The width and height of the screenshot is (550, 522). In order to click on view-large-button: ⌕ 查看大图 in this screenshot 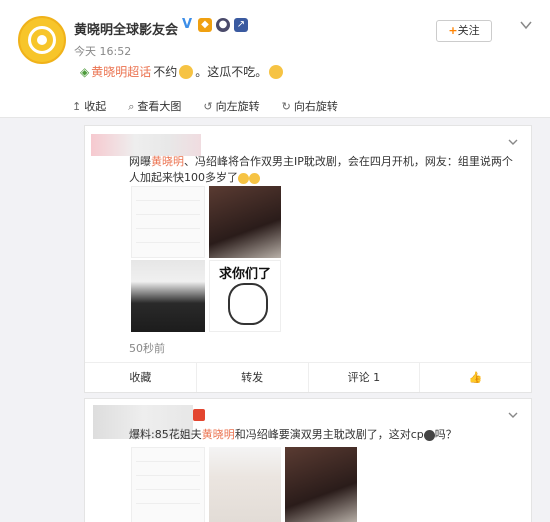, I will do `click(154, 106)`.